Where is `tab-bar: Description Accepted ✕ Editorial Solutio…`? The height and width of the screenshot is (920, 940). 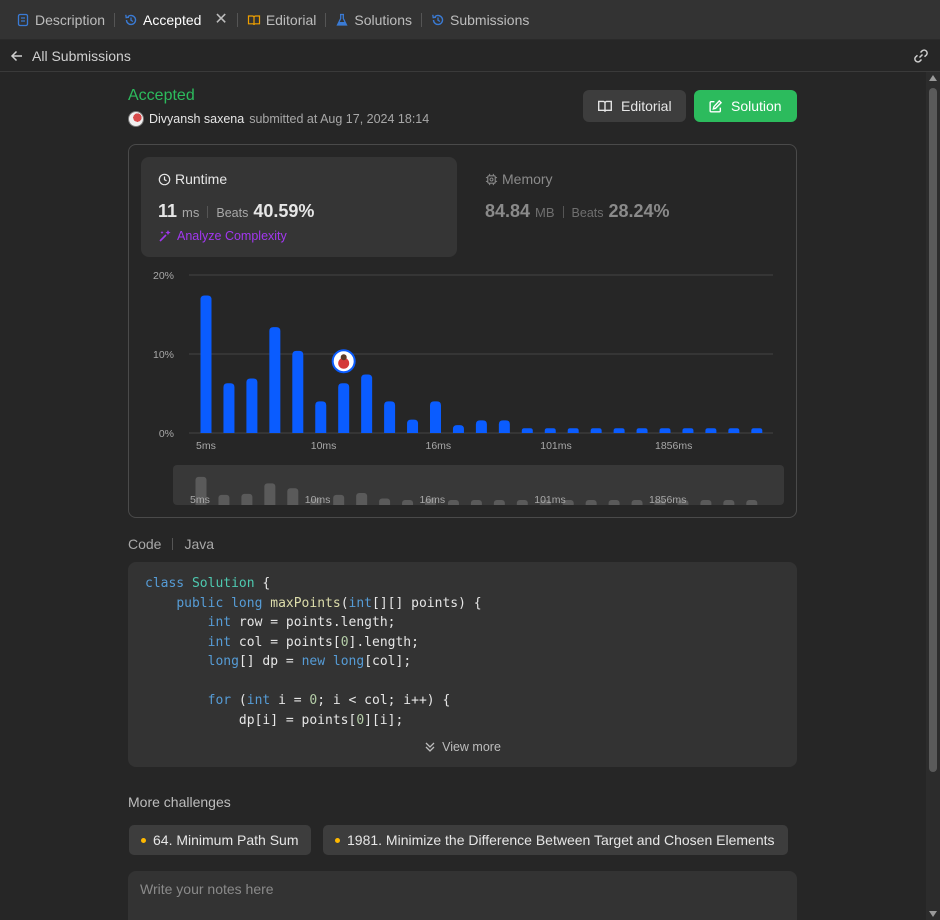 tab-bar: Description Accepted ✕ Editorial Solutio… is located at coordinates (470, 20).